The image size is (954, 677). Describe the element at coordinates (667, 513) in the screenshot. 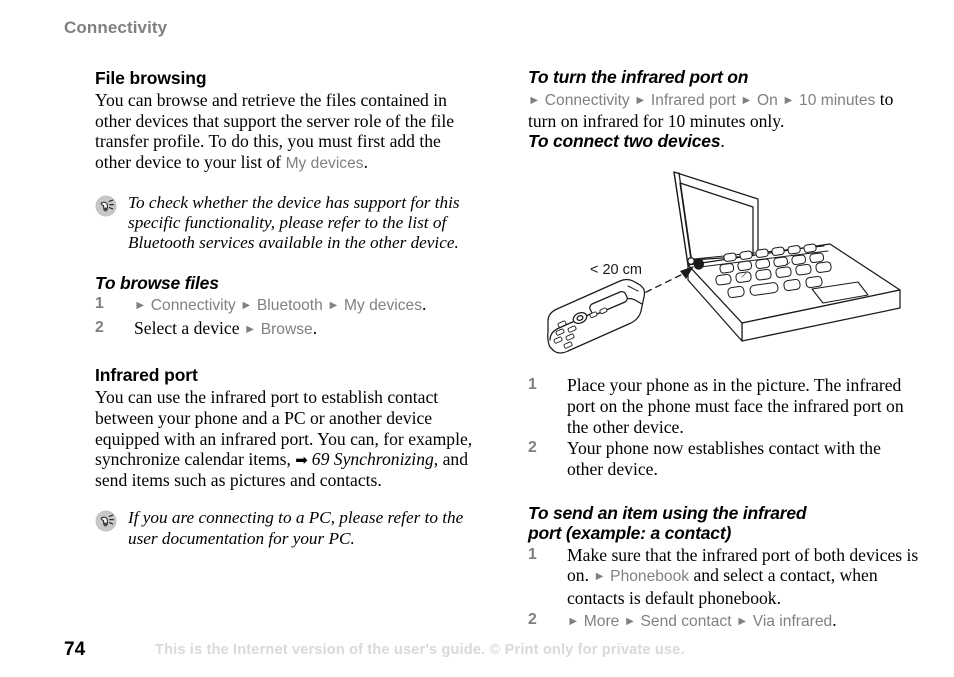

I see `procedure-title-line1: To send an item using the infrared` at that location.